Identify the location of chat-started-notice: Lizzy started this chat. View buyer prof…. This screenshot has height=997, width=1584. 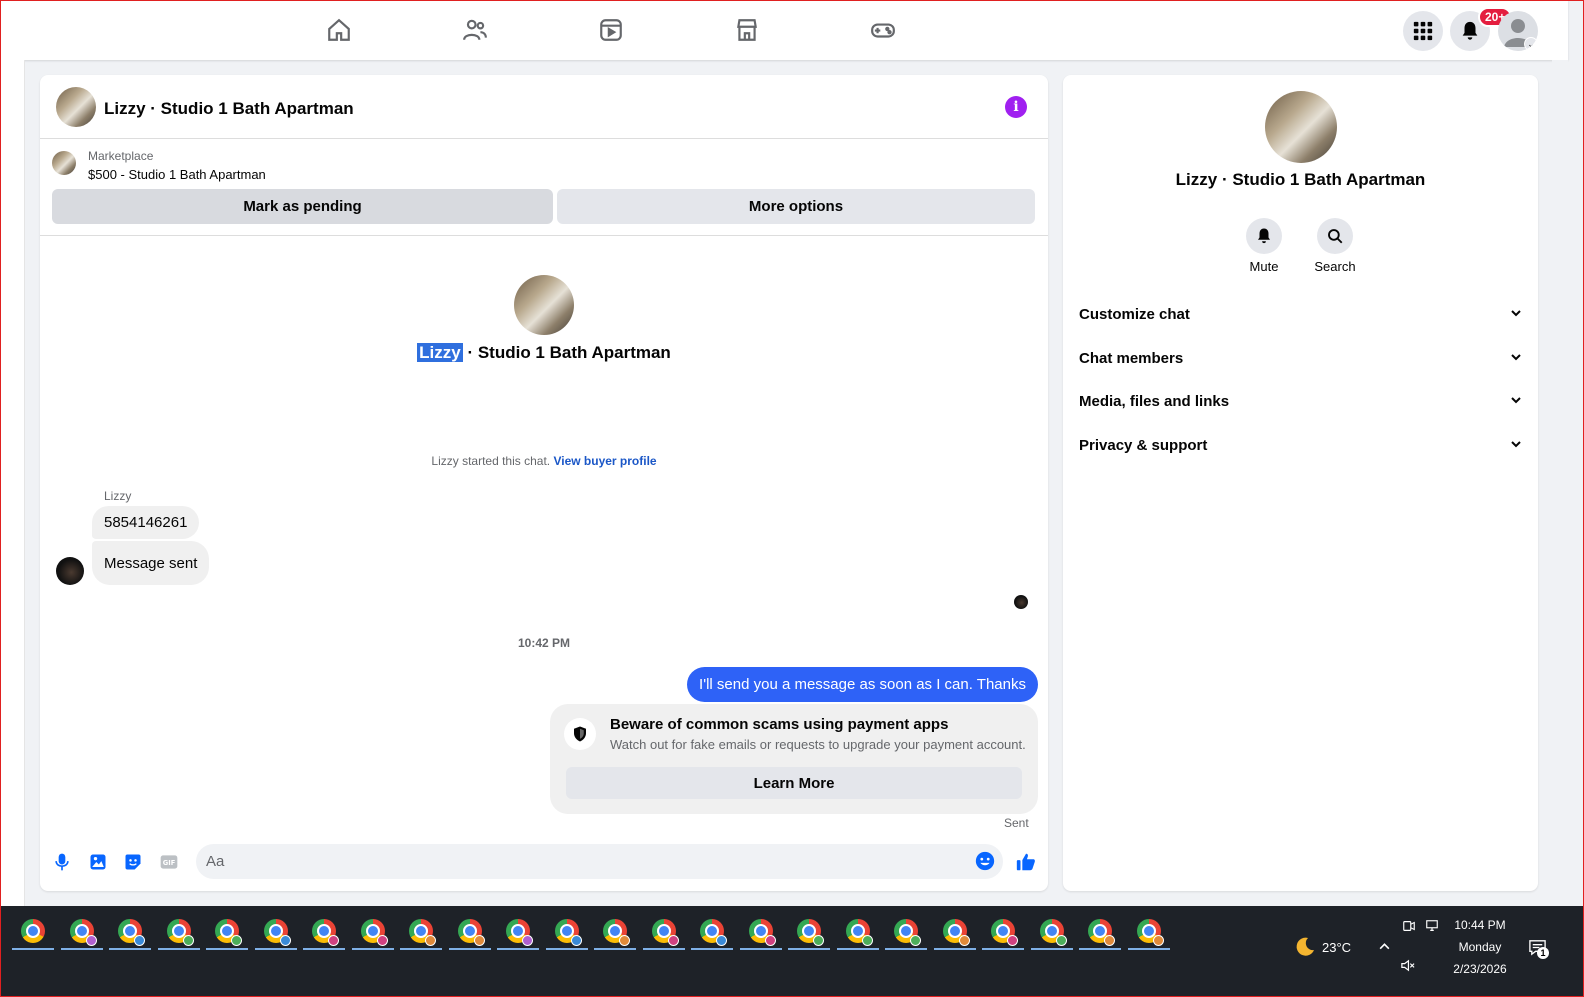
(544, 461).